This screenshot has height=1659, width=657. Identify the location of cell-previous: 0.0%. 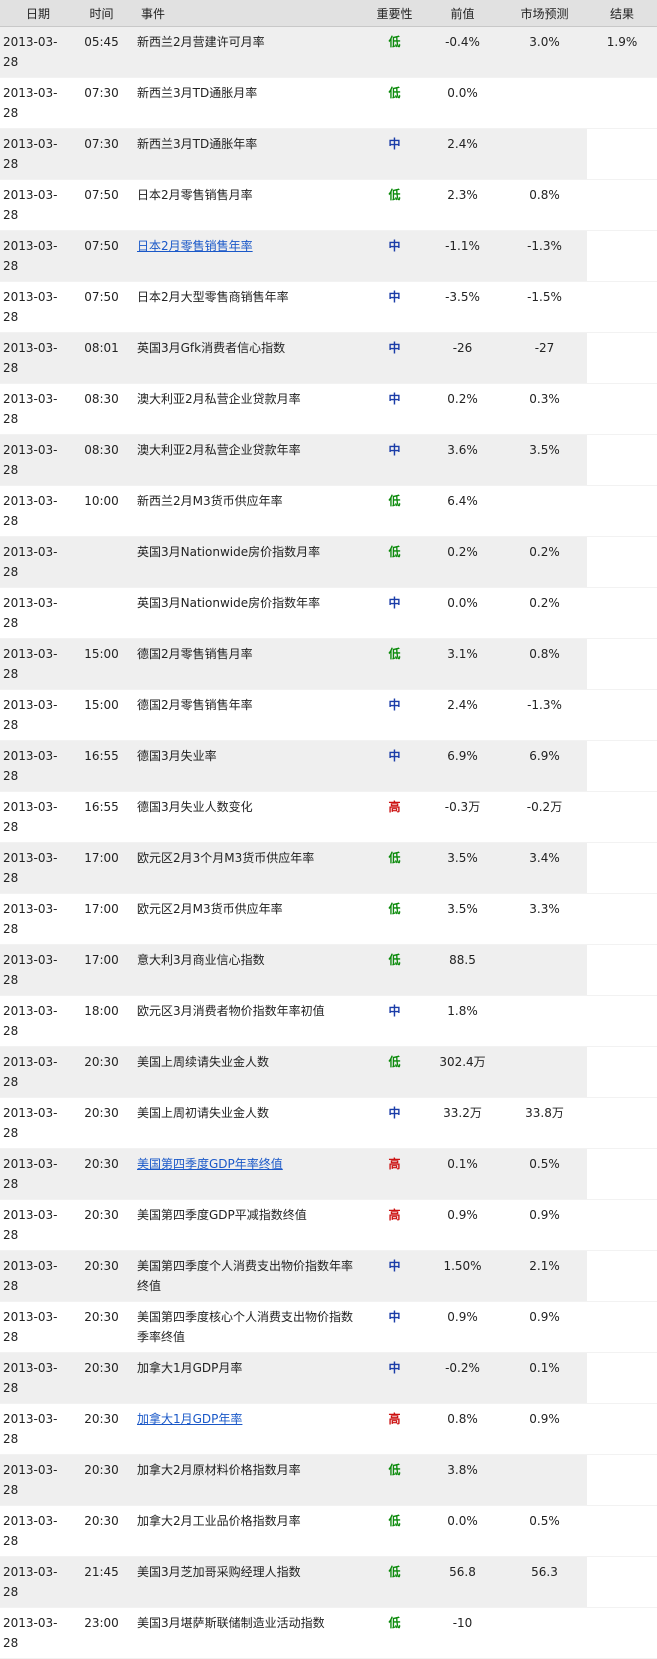
(462, 1531).